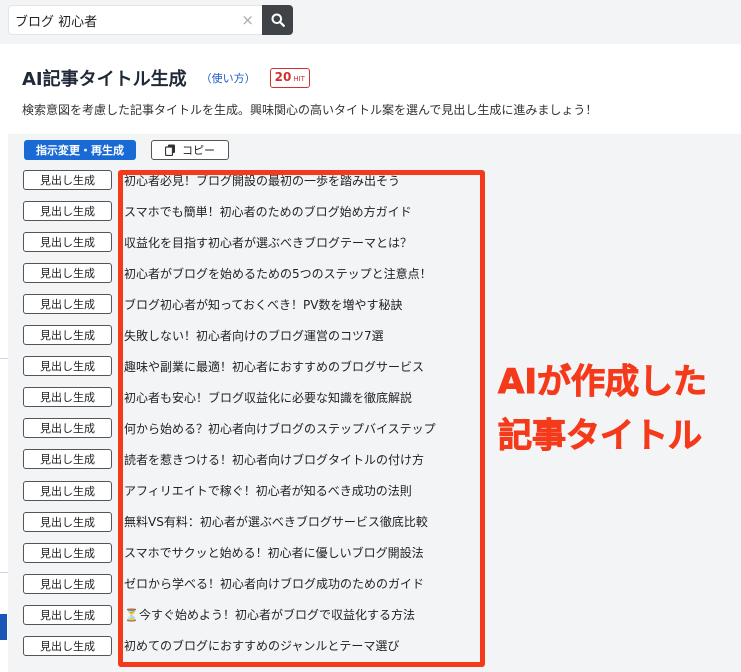 The width and height of the screenshot is (741, 672). I want to click on list-item: 見出し生成 初心者がブログを始めるための5つのステップと注意点！, so click(227, 273).